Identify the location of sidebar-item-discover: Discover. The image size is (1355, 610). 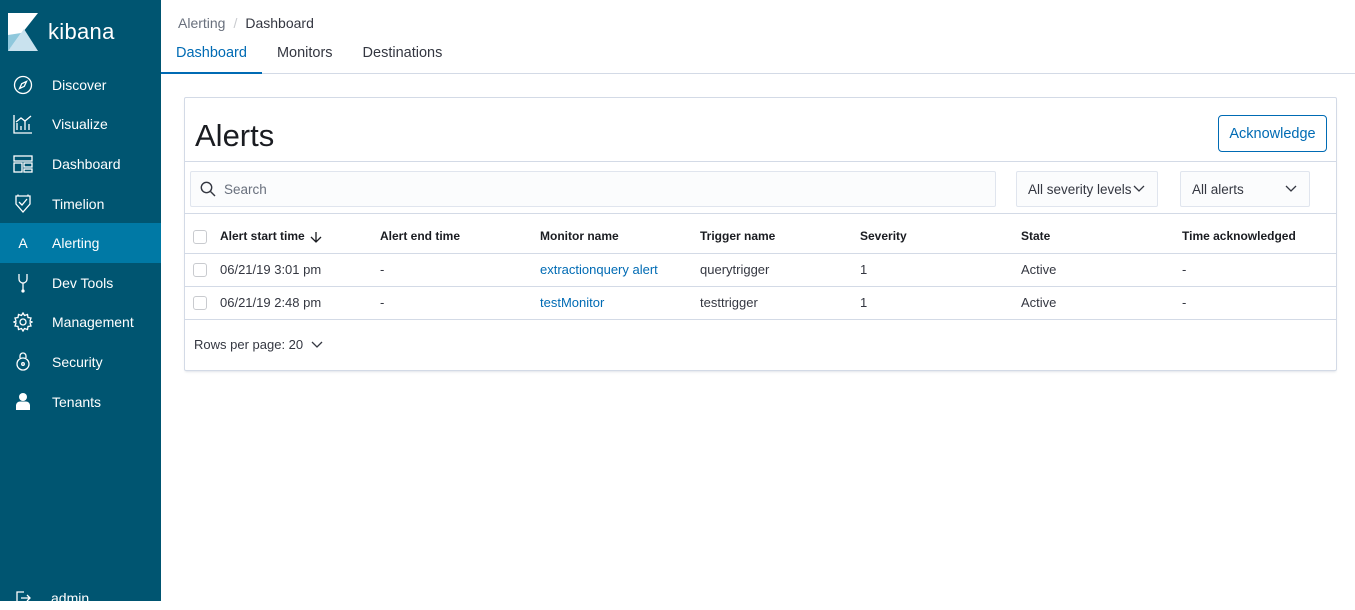
(80, 85).